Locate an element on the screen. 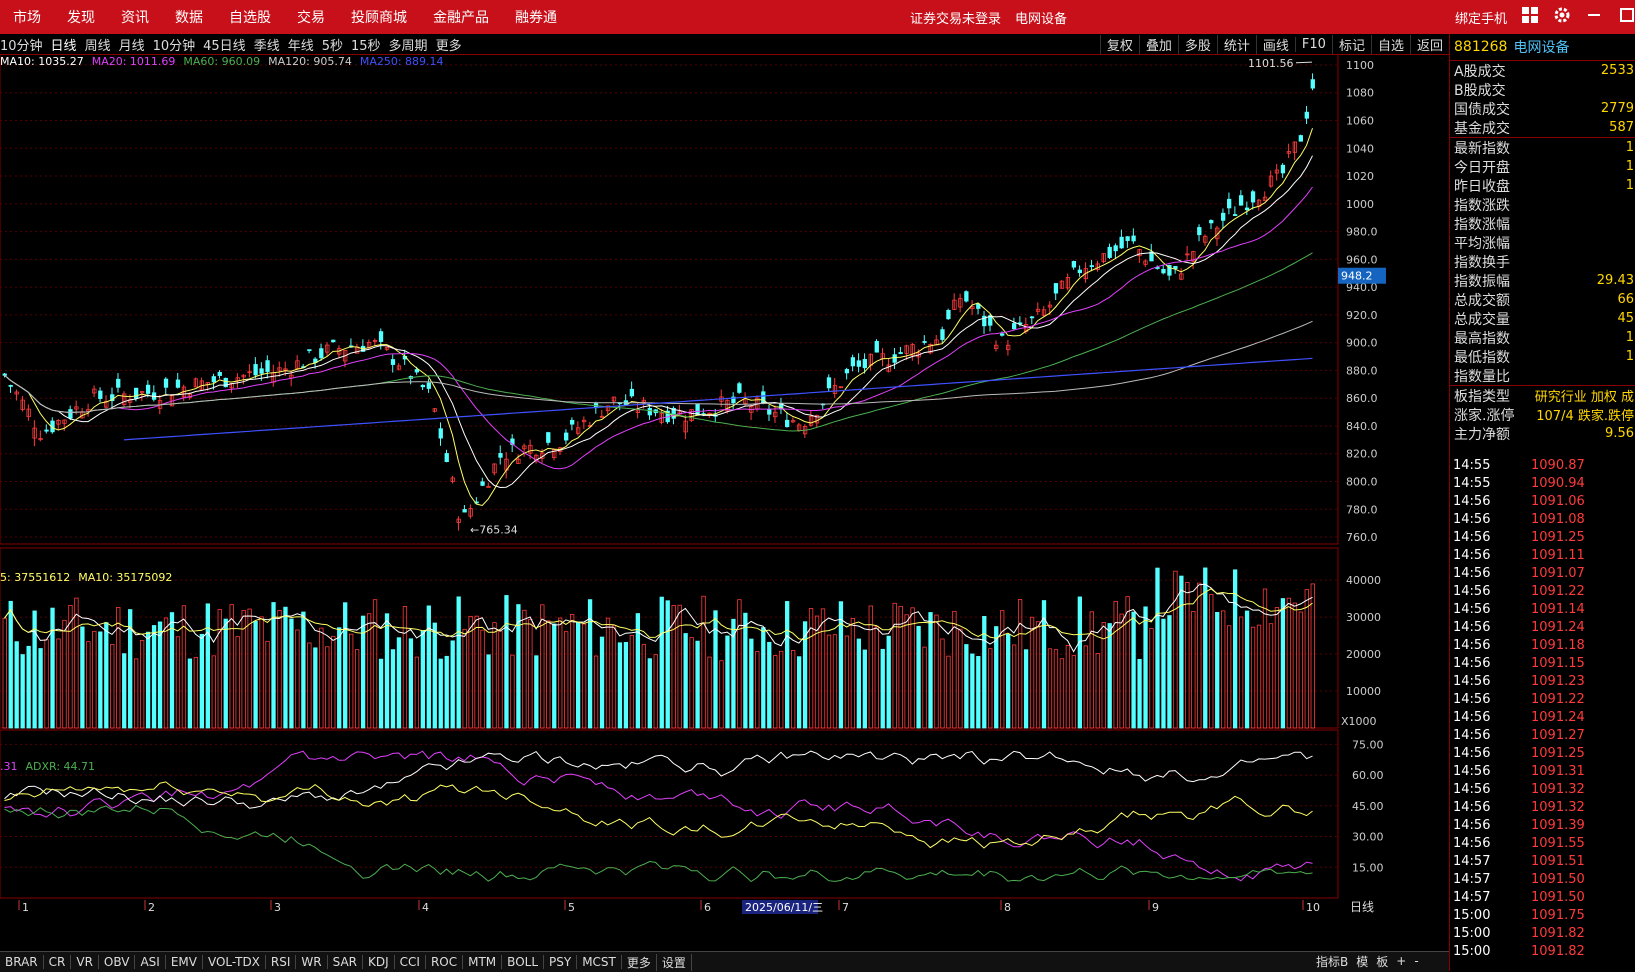 The height and width of the screenshot is (972, 1635). indicator-tab: VOL-TDX is located at coordinates (234, 962).